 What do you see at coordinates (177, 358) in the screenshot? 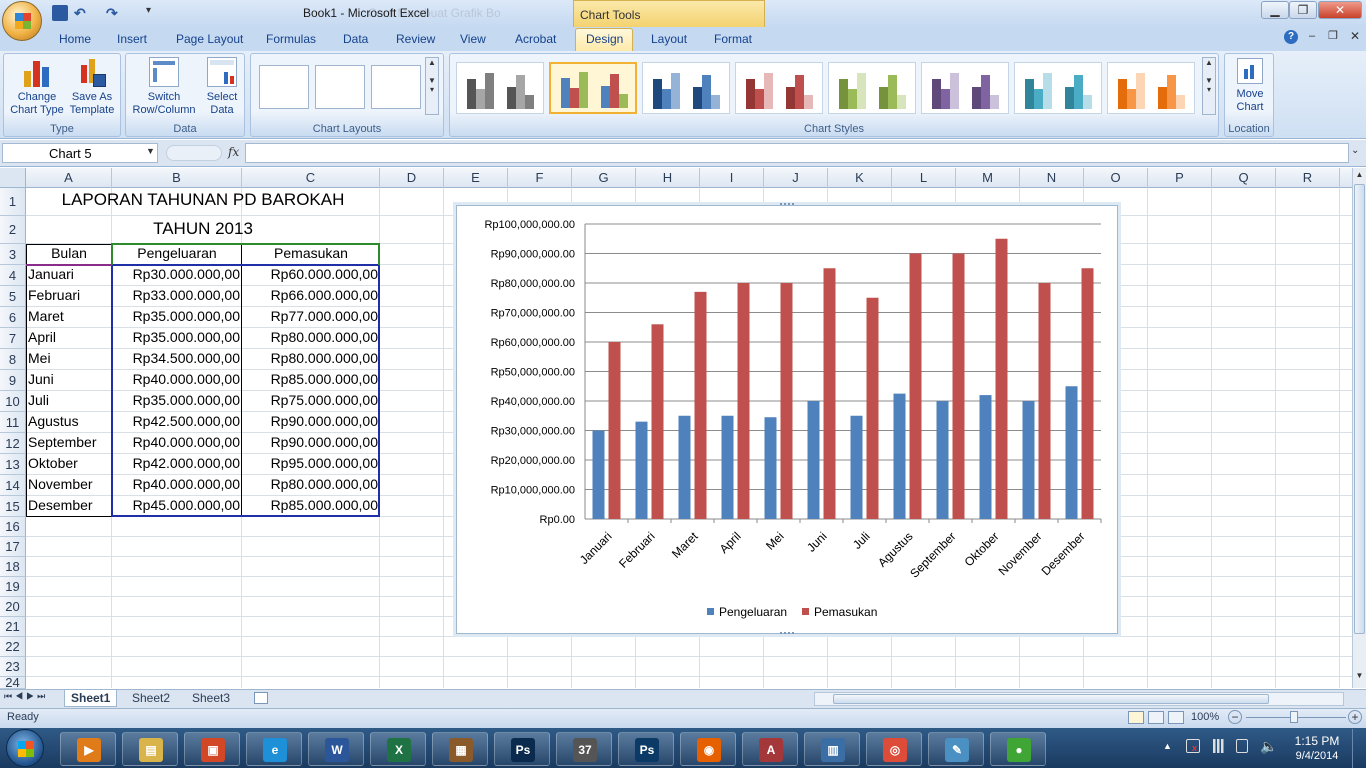
I see `expense-cell: Rp34.500.000,00` at bounding box center [177, 358].